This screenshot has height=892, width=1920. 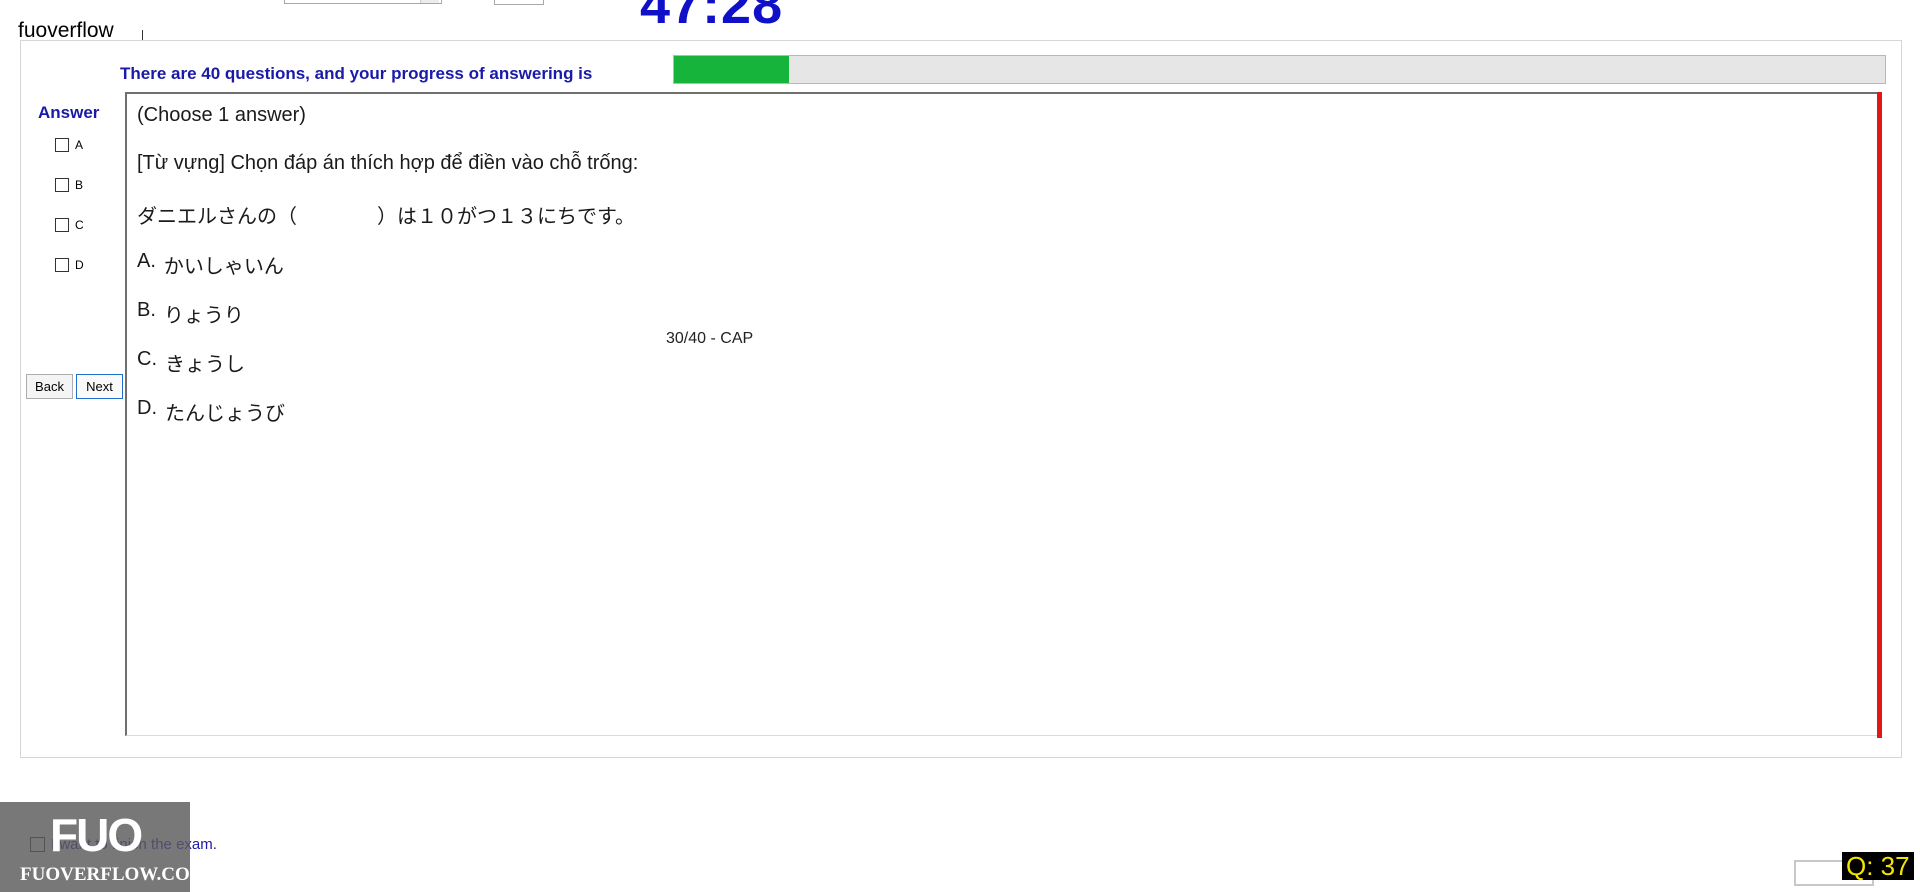 I want to click on choice-text: たんじょうび, so click(x=225, y=414).